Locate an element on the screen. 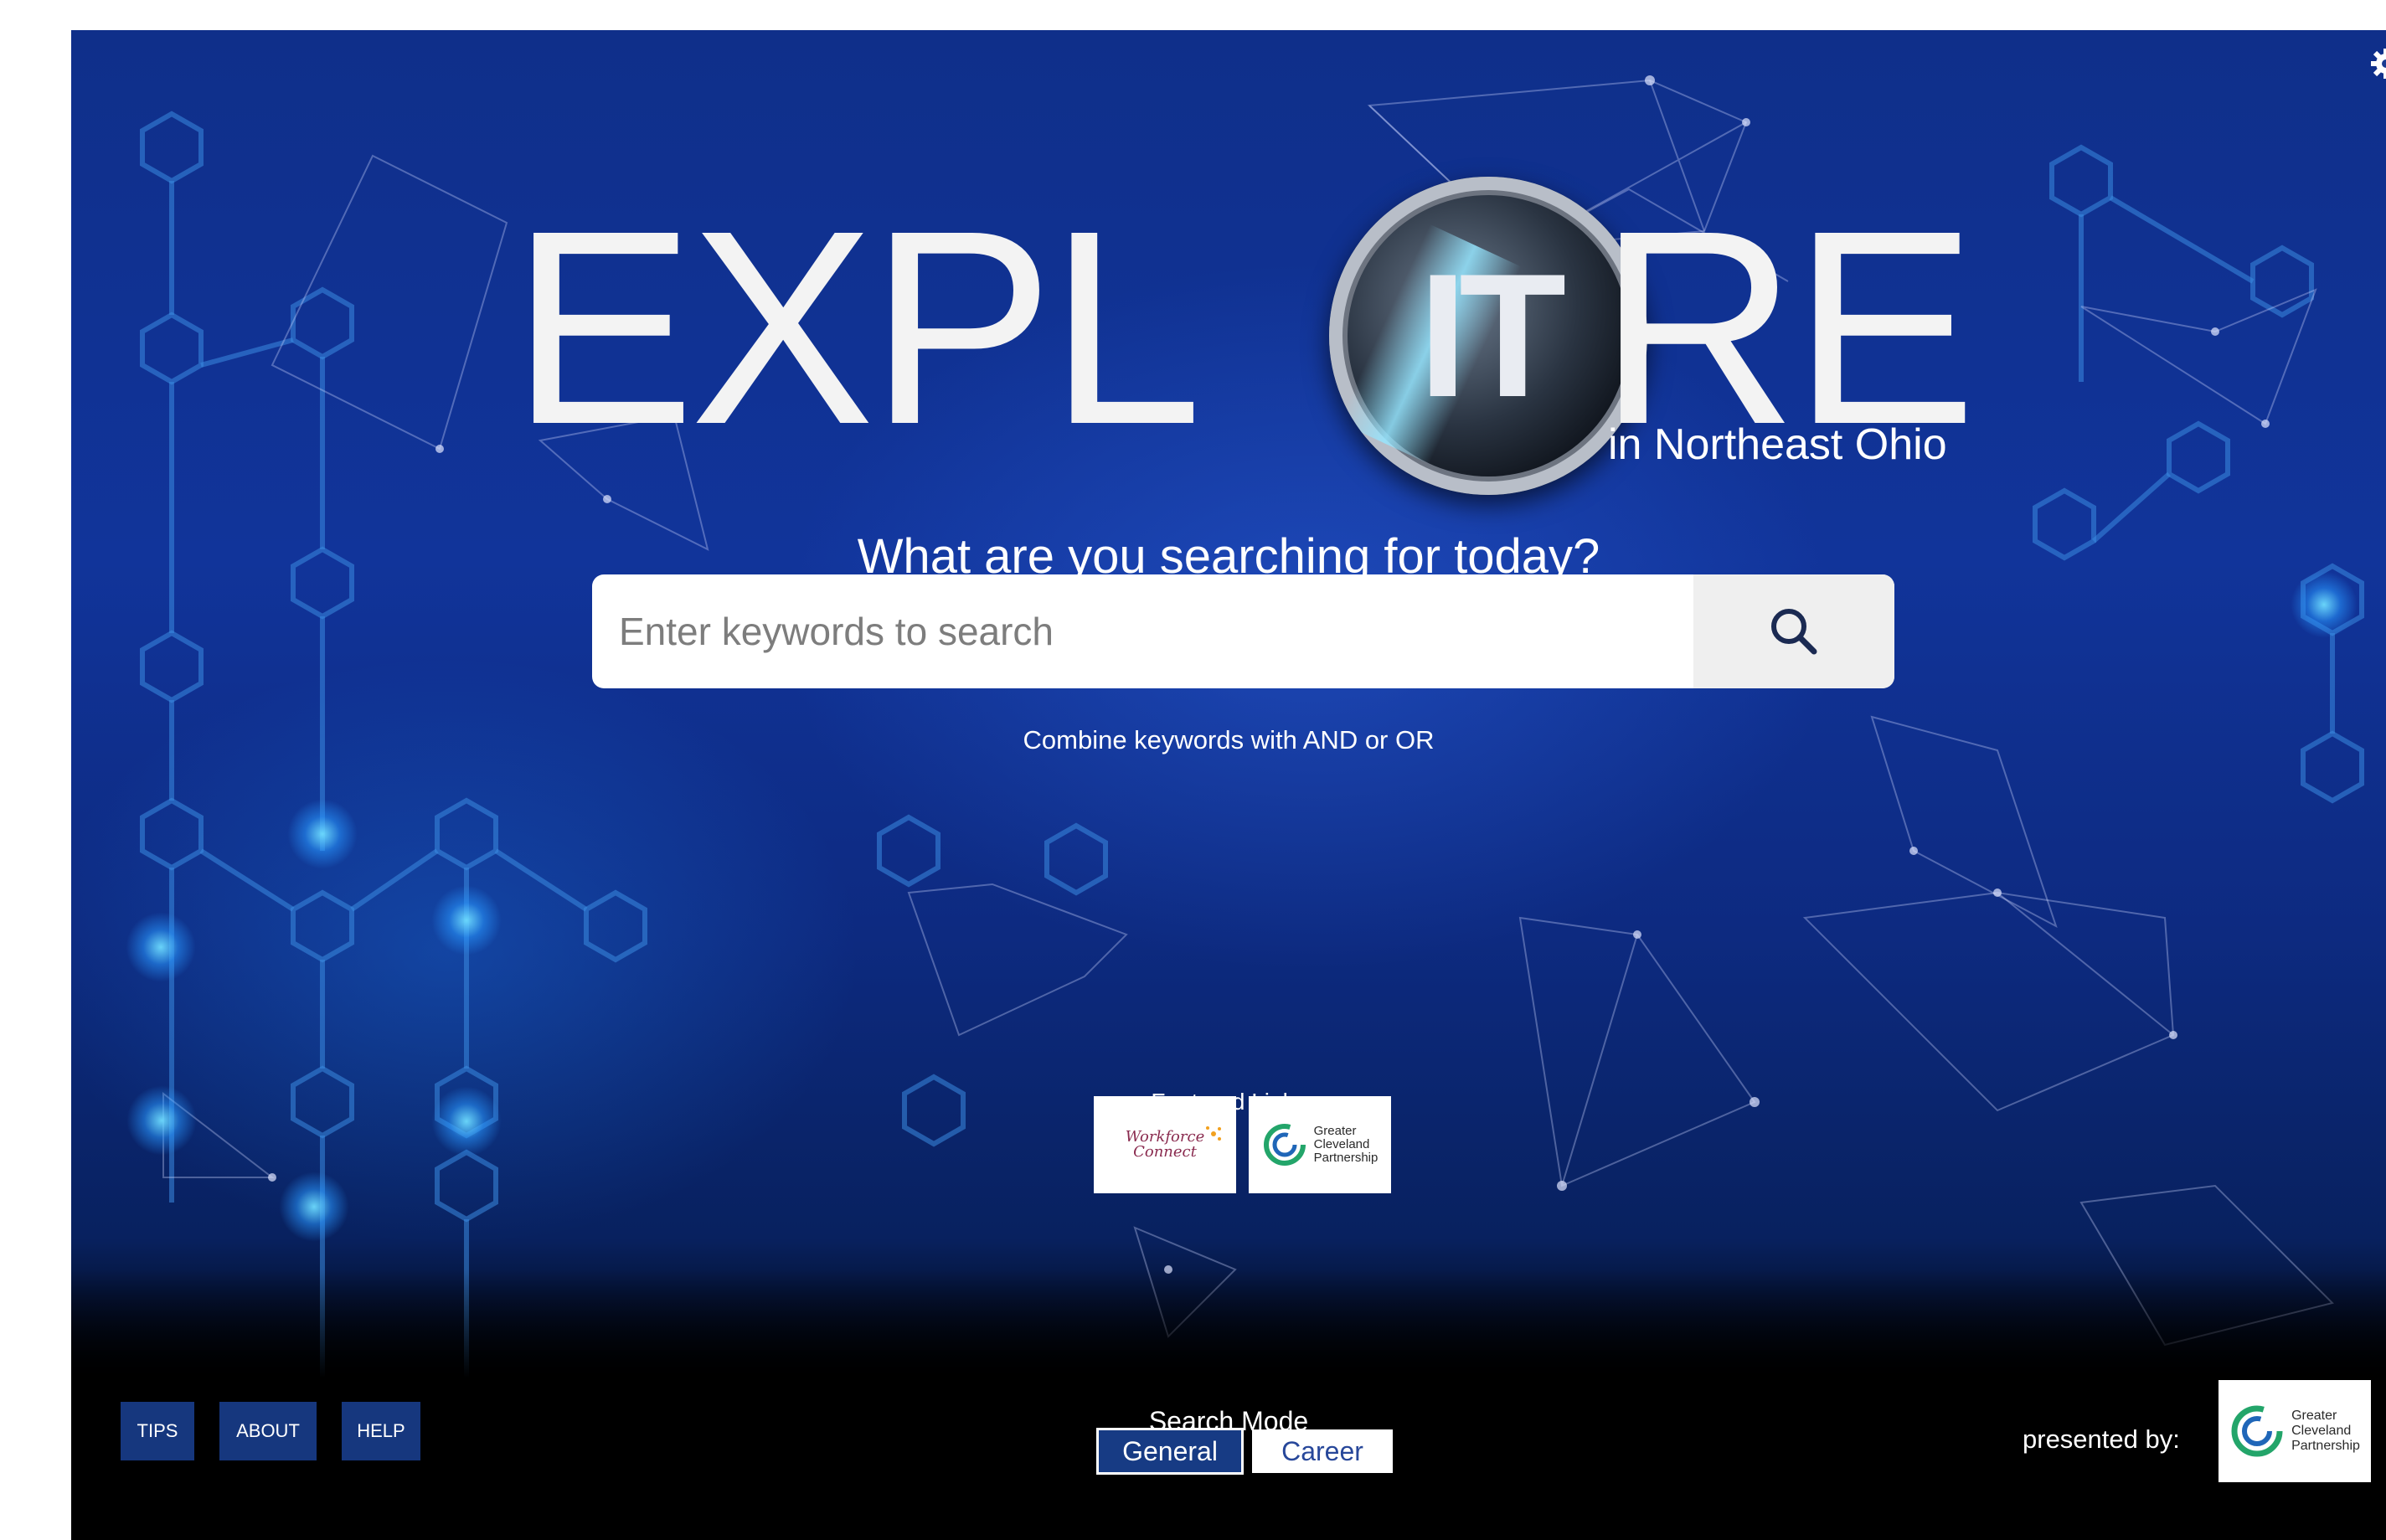 The image size is (2386, 1540). logo-text-right: RE is located at coordinates (1787, 327).